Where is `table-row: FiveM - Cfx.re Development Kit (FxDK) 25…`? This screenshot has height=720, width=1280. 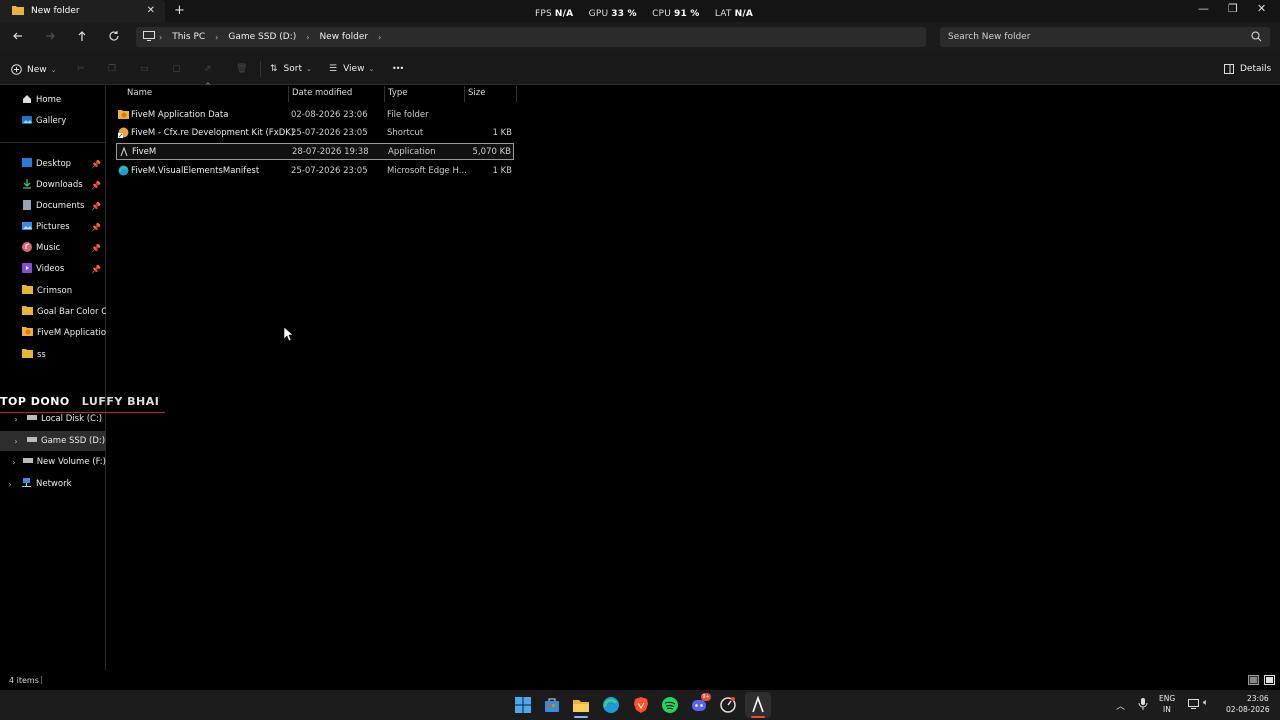 table-row: FiveM - Cfx.re Development Kit (FxDK) 25… is located at coordinates (315, 132).